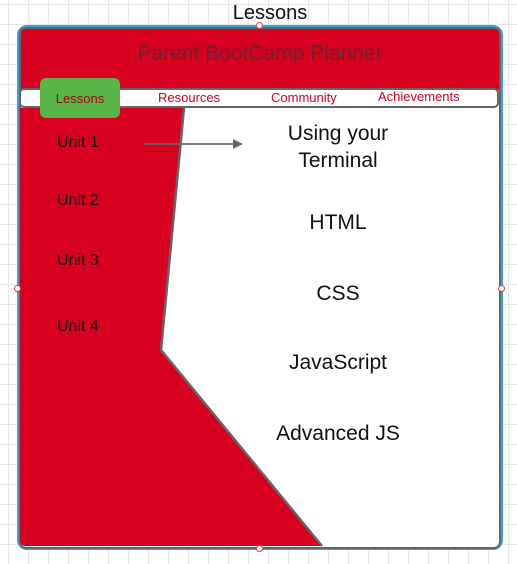 Image resolution: width=517 pixels, height=564 pixels. What do you see at coordinates (338, 362) in the screenshot?
I see `lesson-item-javascript: JavaScript` at bounding box center [338, 362].